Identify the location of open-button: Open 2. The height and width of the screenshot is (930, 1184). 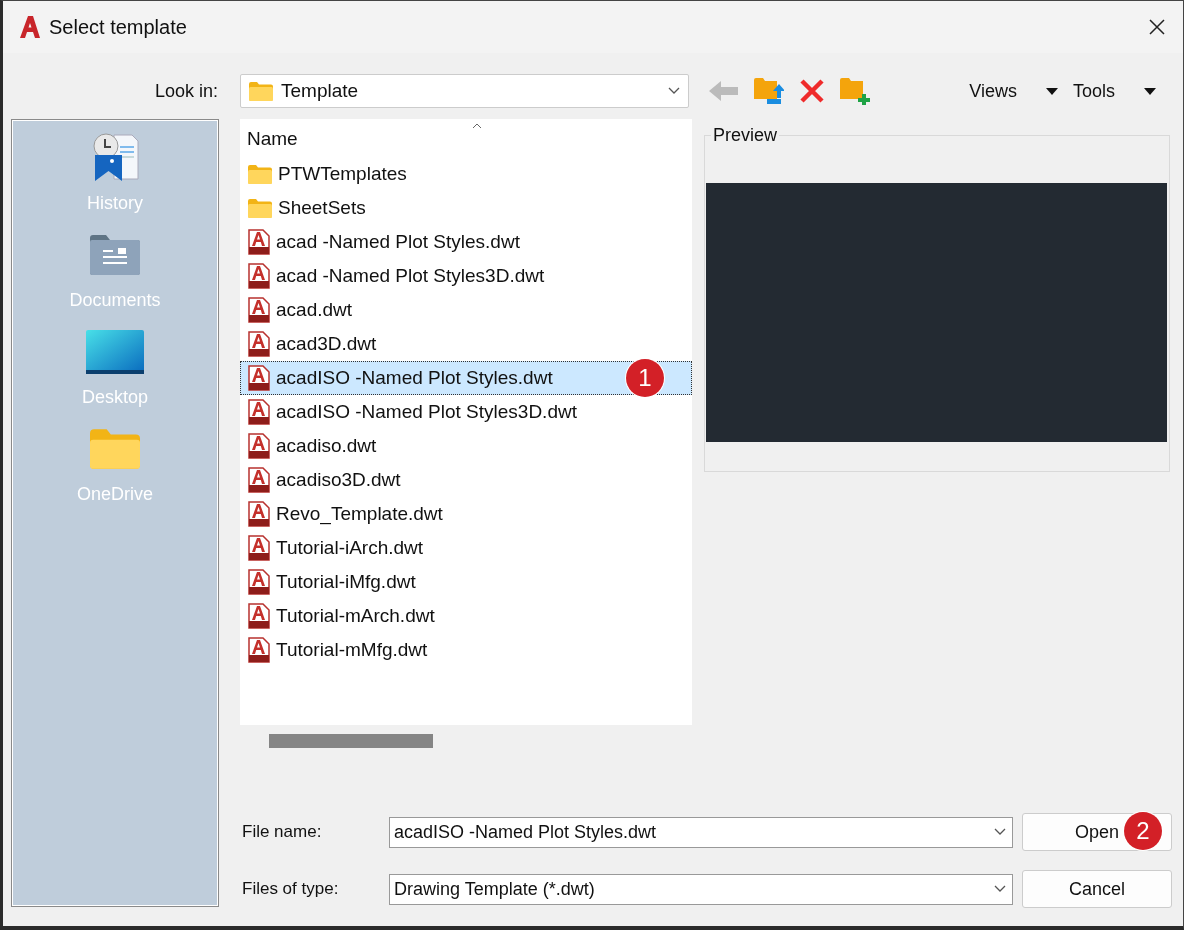
(1097, 832).